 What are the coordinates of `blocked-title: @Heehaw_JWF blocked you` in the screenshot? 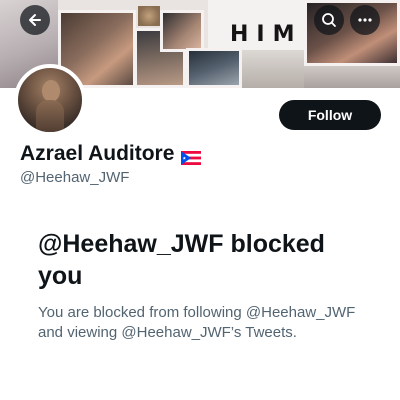 It's located at (181, 260).